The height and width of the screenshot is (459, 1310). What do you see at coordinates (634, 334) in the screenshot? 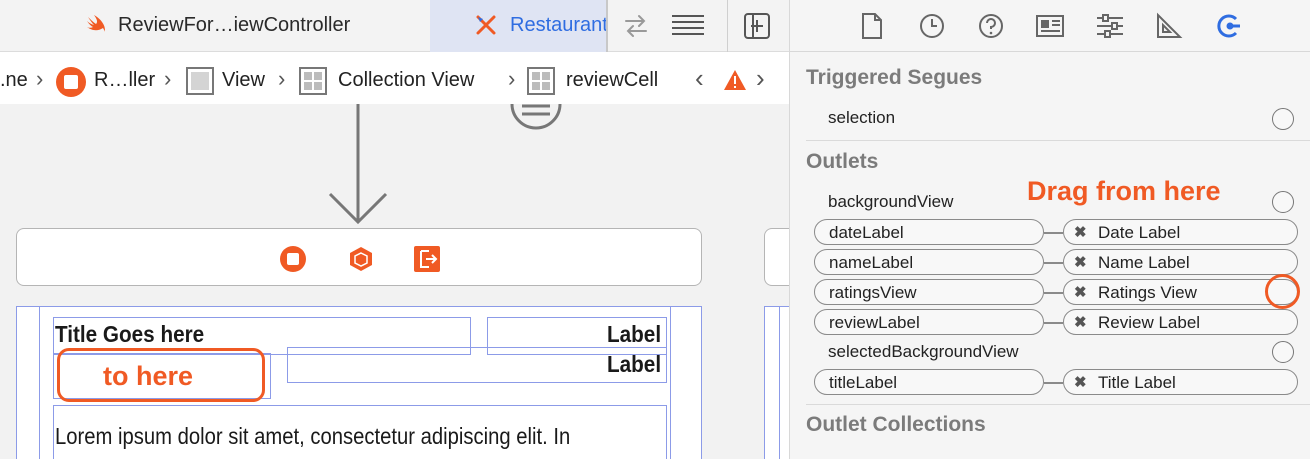
I see `date-label: Label` at bounding box center [634, 334].